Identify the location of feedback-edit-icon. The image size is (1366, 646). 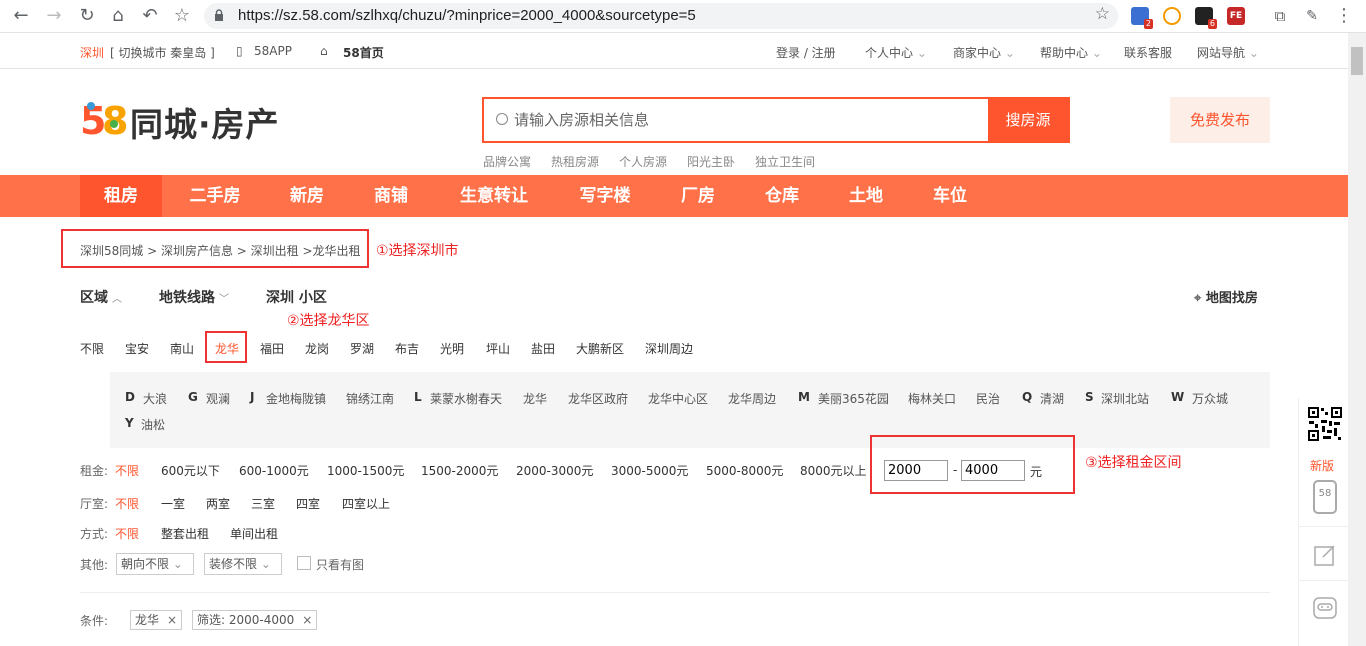
(1325, 555).